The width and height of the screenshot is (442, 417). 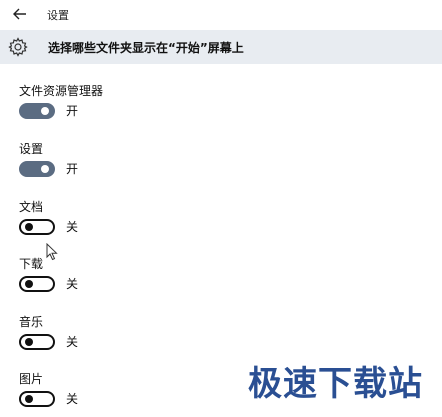 I want to click on back-button, so click(x=20, y=14).